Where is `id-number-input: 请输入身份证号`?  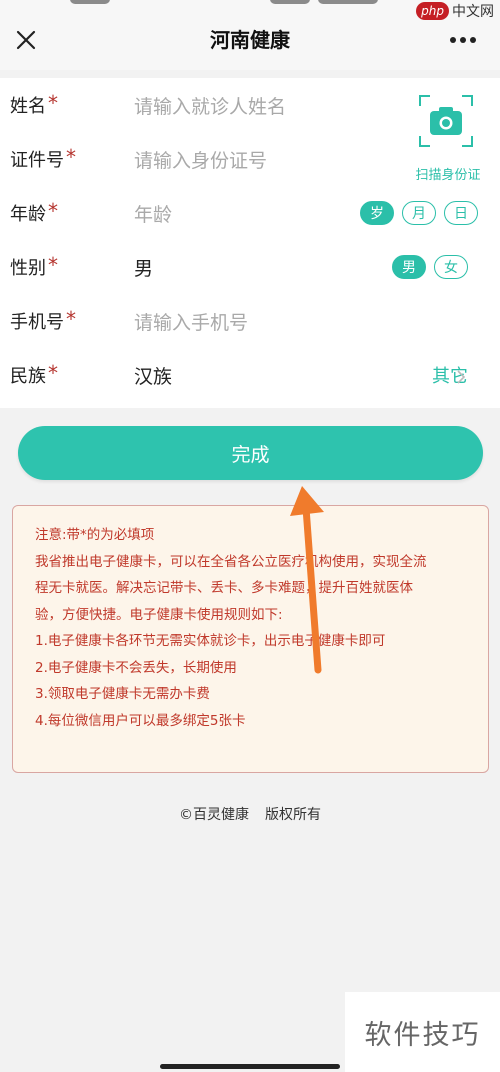 id-number-input: 请输入身份证号 is located at coordinates (200, 161).